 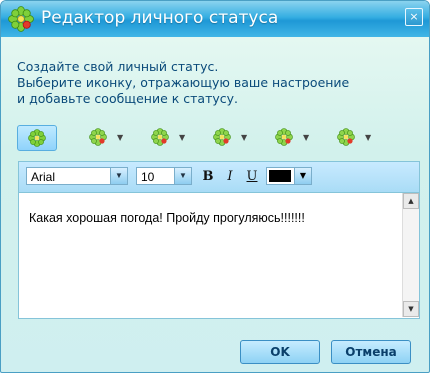 What do you see at coordinates (411, 201) in the screenshot?
I see `scroll-up-icon: ▲` at bounding box center [411, 201].